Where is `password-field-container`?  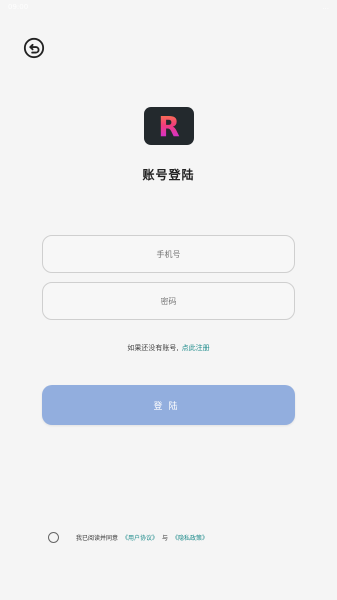 password-field-container is located at coordinates (168, 301).